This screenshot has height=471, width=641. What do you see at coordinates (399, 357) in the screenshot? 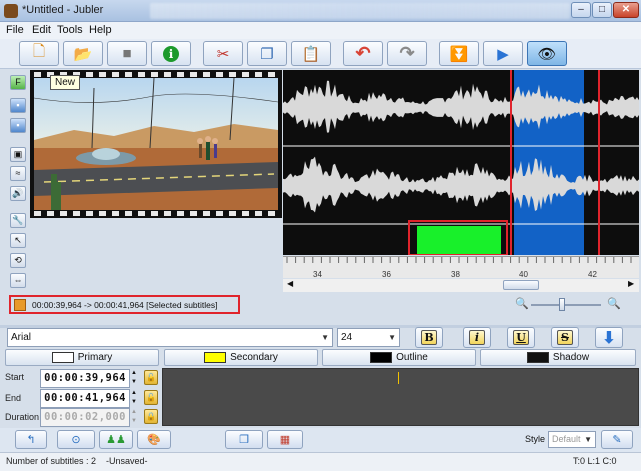
I see `outline-color-button: Outline` at bounding box center [399, 357].